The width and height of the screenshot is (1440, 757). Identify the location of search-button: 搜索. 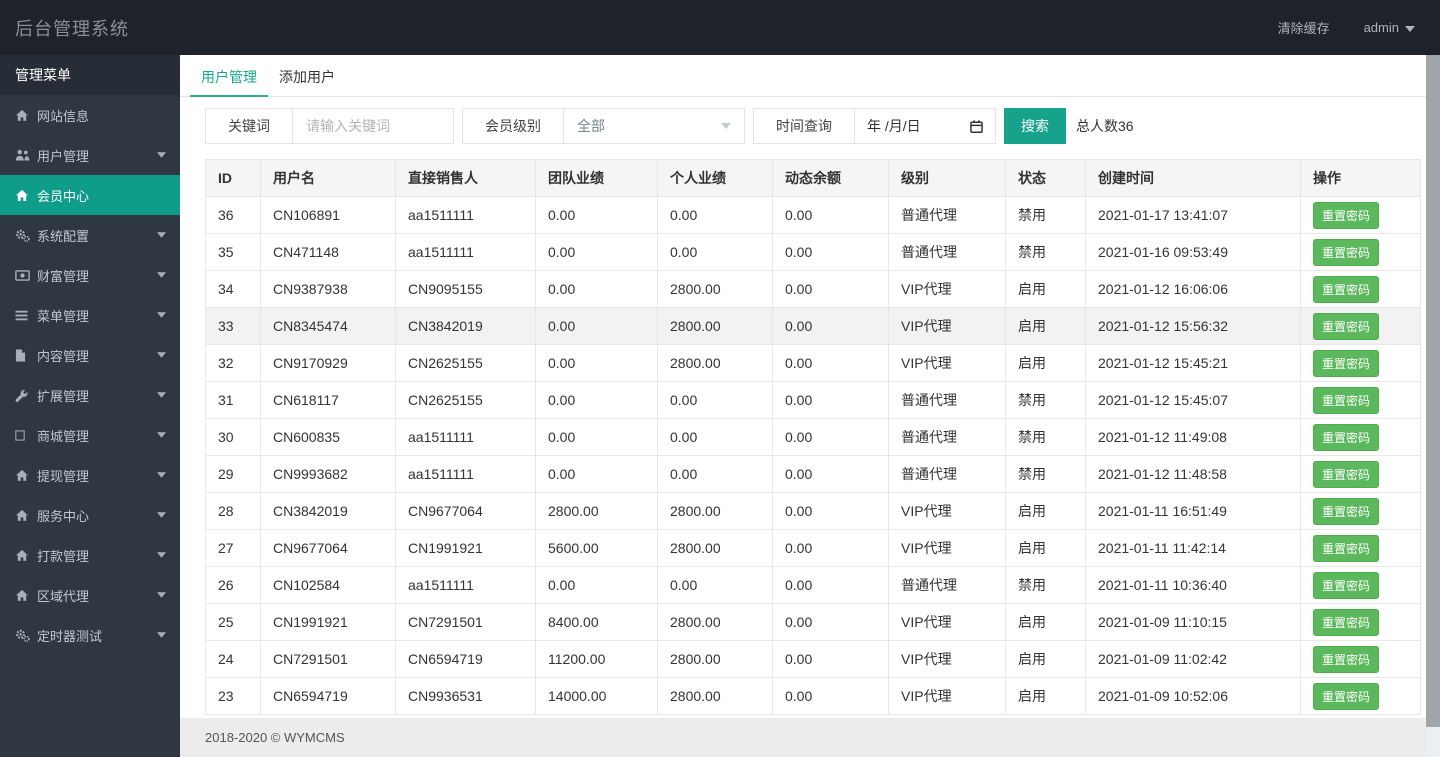
(1035, 126).